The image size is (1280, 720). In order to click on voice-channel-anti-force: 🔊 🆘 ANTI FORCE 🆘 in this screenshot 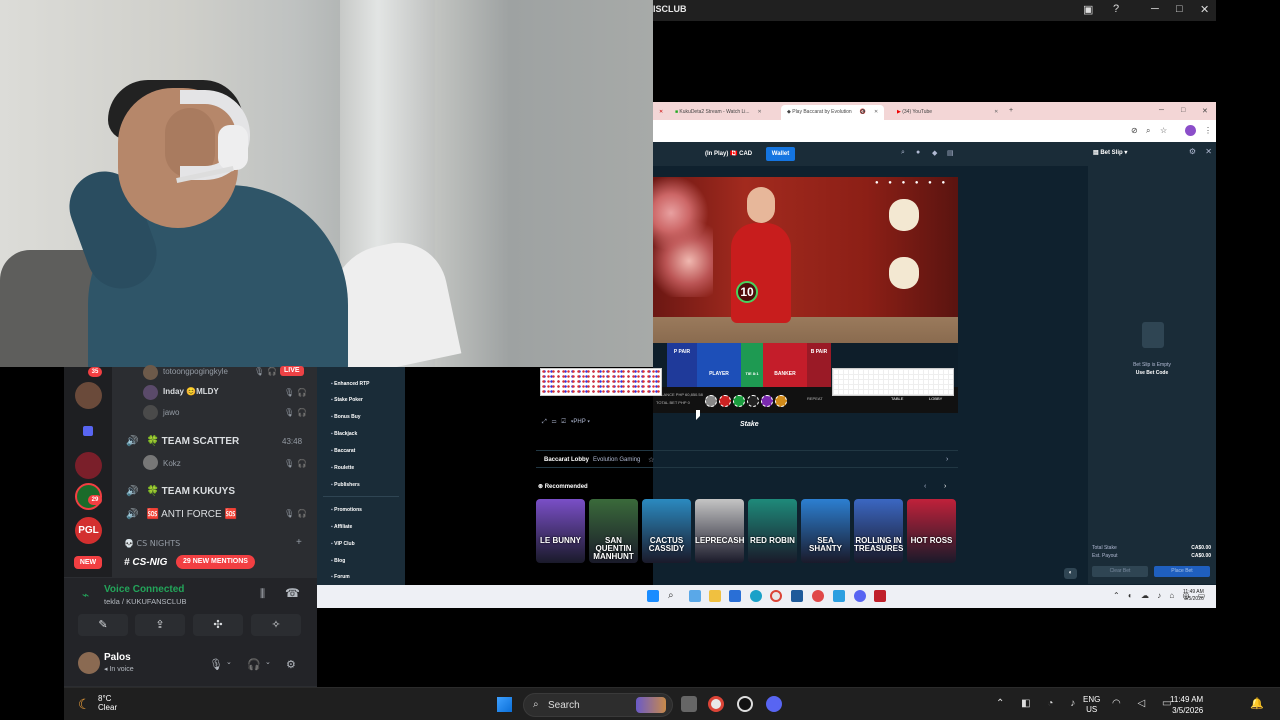, I will do `click(181, 514)`.